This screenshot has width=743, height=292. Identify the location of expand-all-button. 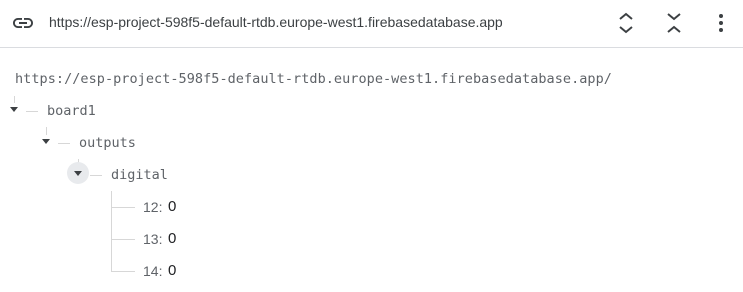
(626, 23).